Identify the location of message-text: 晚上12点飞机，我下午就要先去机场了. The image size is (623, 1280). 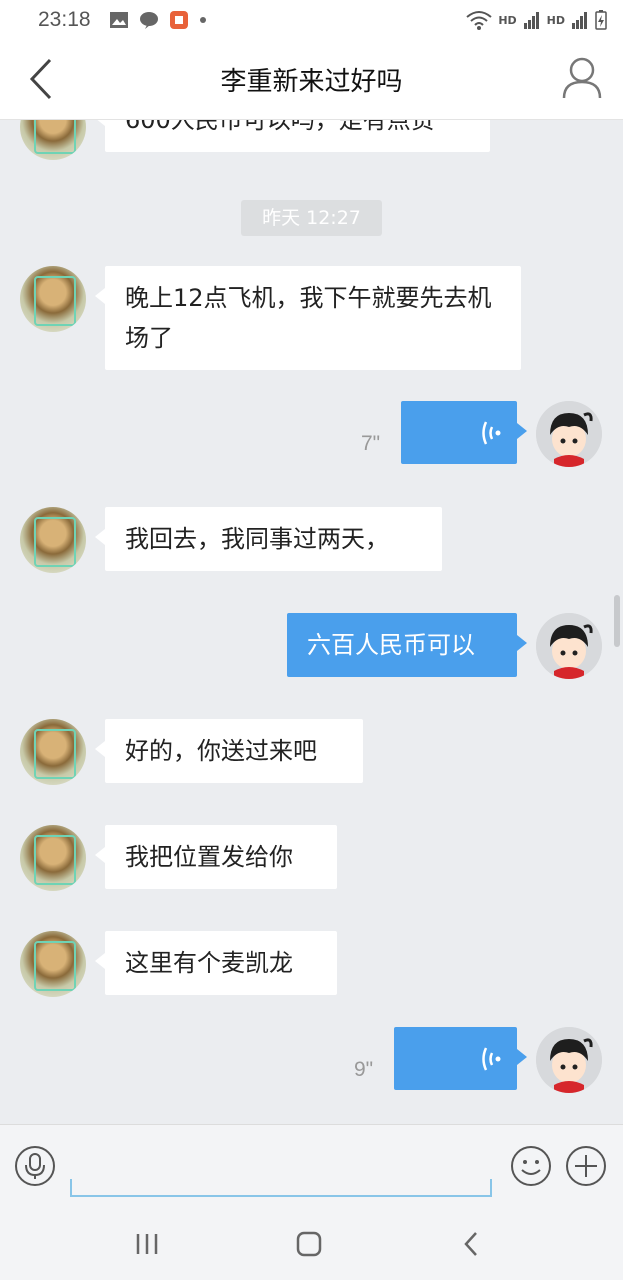
(308, 318).